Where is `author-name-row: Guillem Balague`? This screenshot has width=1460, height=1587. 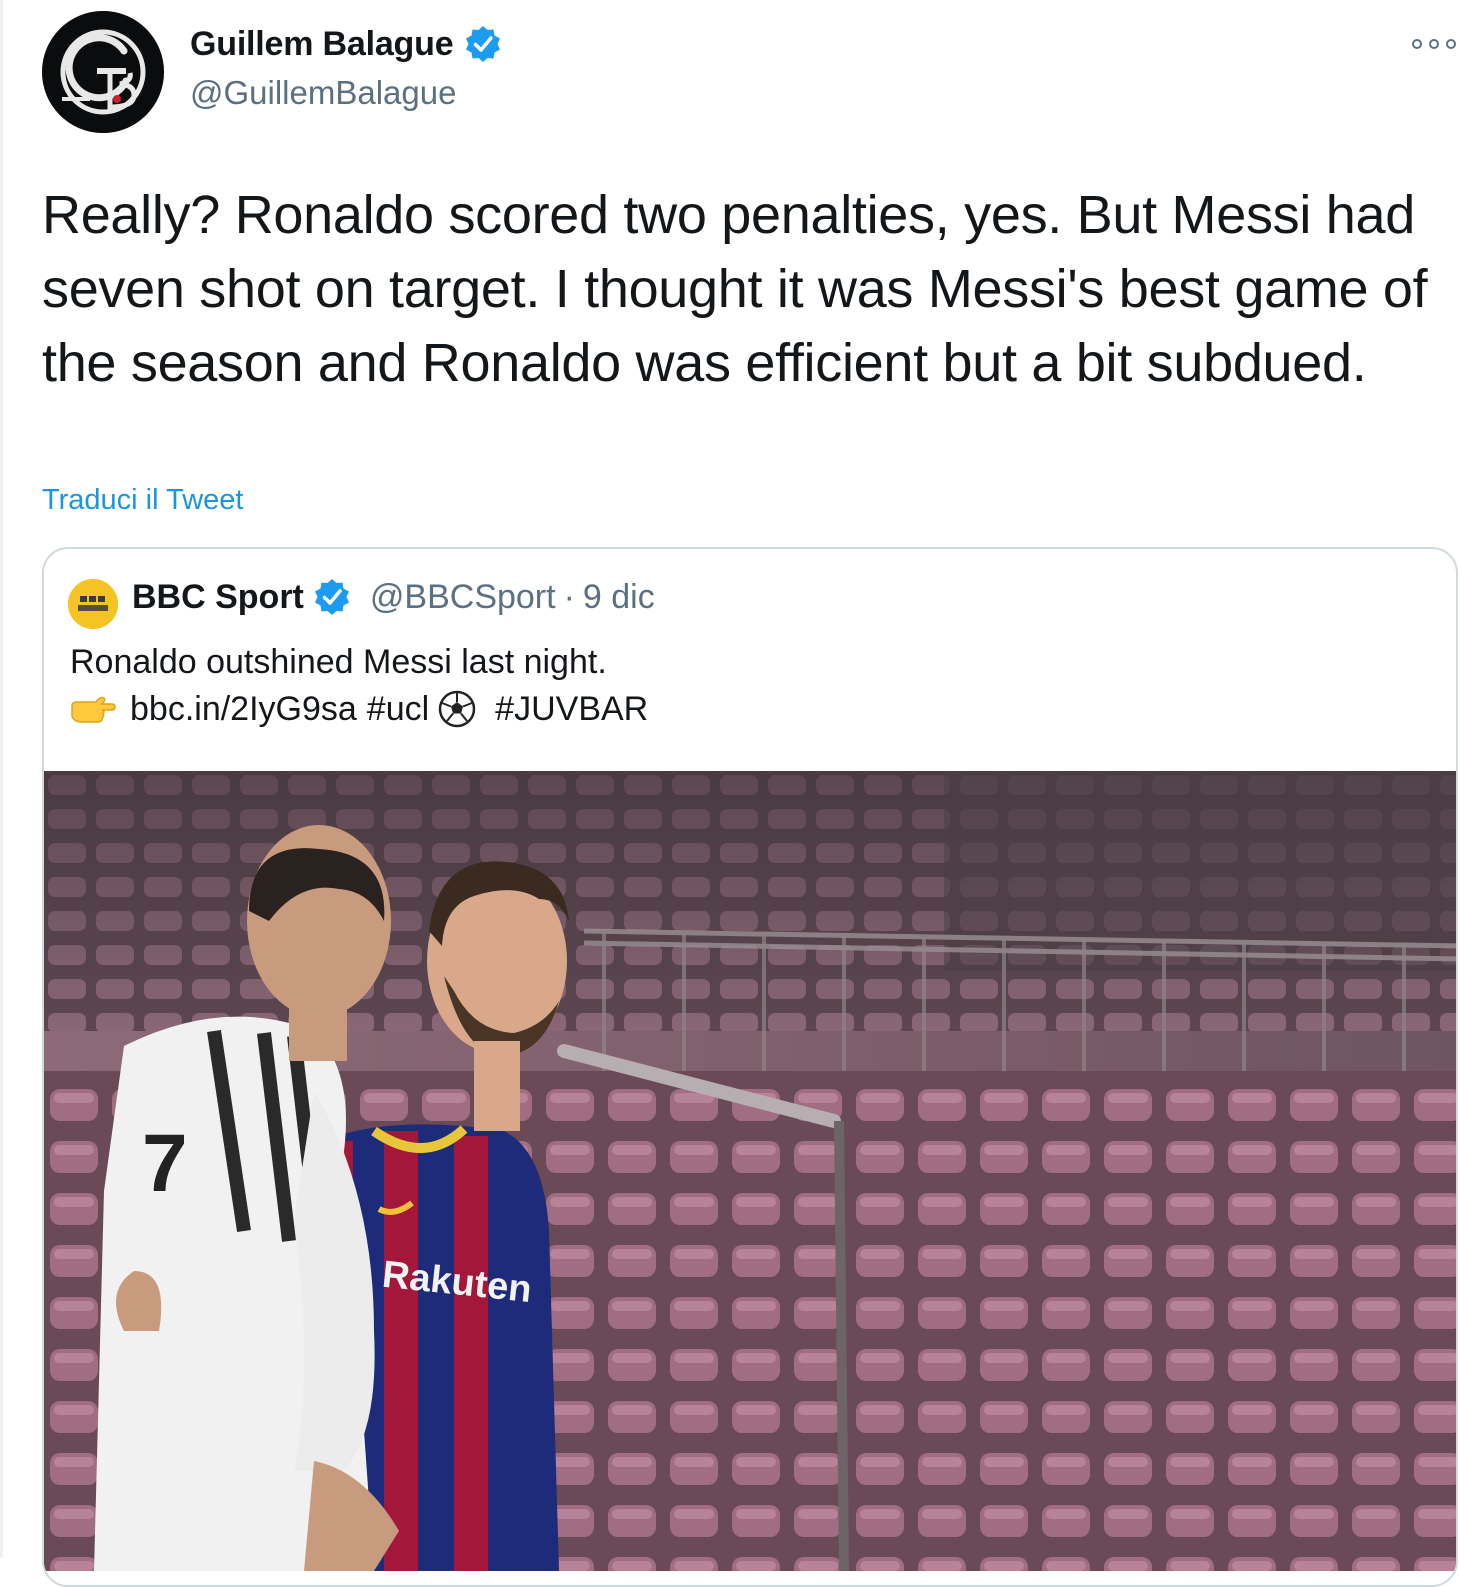 author-name-row: Guillem Balague is located at coordinates (346, 44).